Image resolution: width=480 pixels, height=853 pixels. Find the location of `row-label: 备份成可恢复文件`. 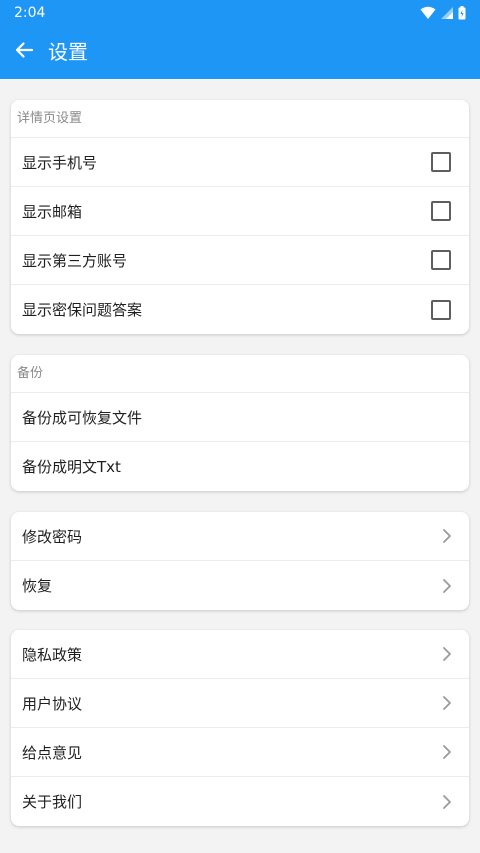

row-label: 备份成可恢复文件 is located at coordinates (82, 417).